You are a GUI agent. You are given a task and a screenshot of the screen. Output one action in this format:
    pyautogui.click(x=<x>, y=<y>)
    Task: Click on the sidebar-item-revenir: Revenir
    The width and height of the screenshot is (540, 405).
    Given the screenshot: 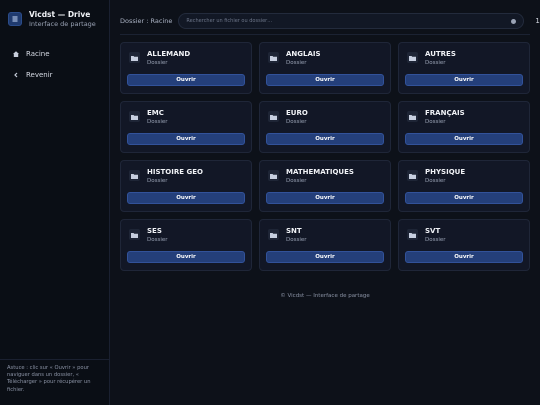 What is the action you would take?
    pyautogui.click(x=54, y=75)
    